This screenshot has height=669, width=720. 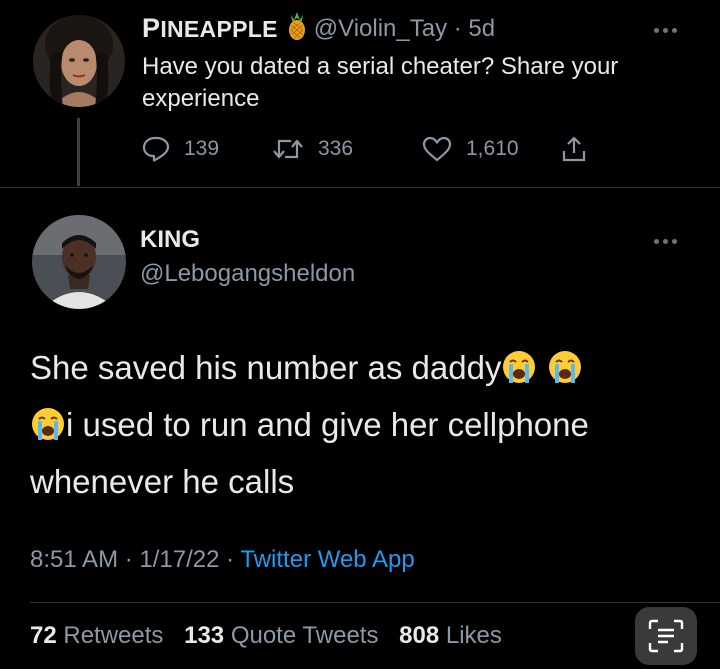 I want to click on pineapple-icon, so click(x=297, y=28).